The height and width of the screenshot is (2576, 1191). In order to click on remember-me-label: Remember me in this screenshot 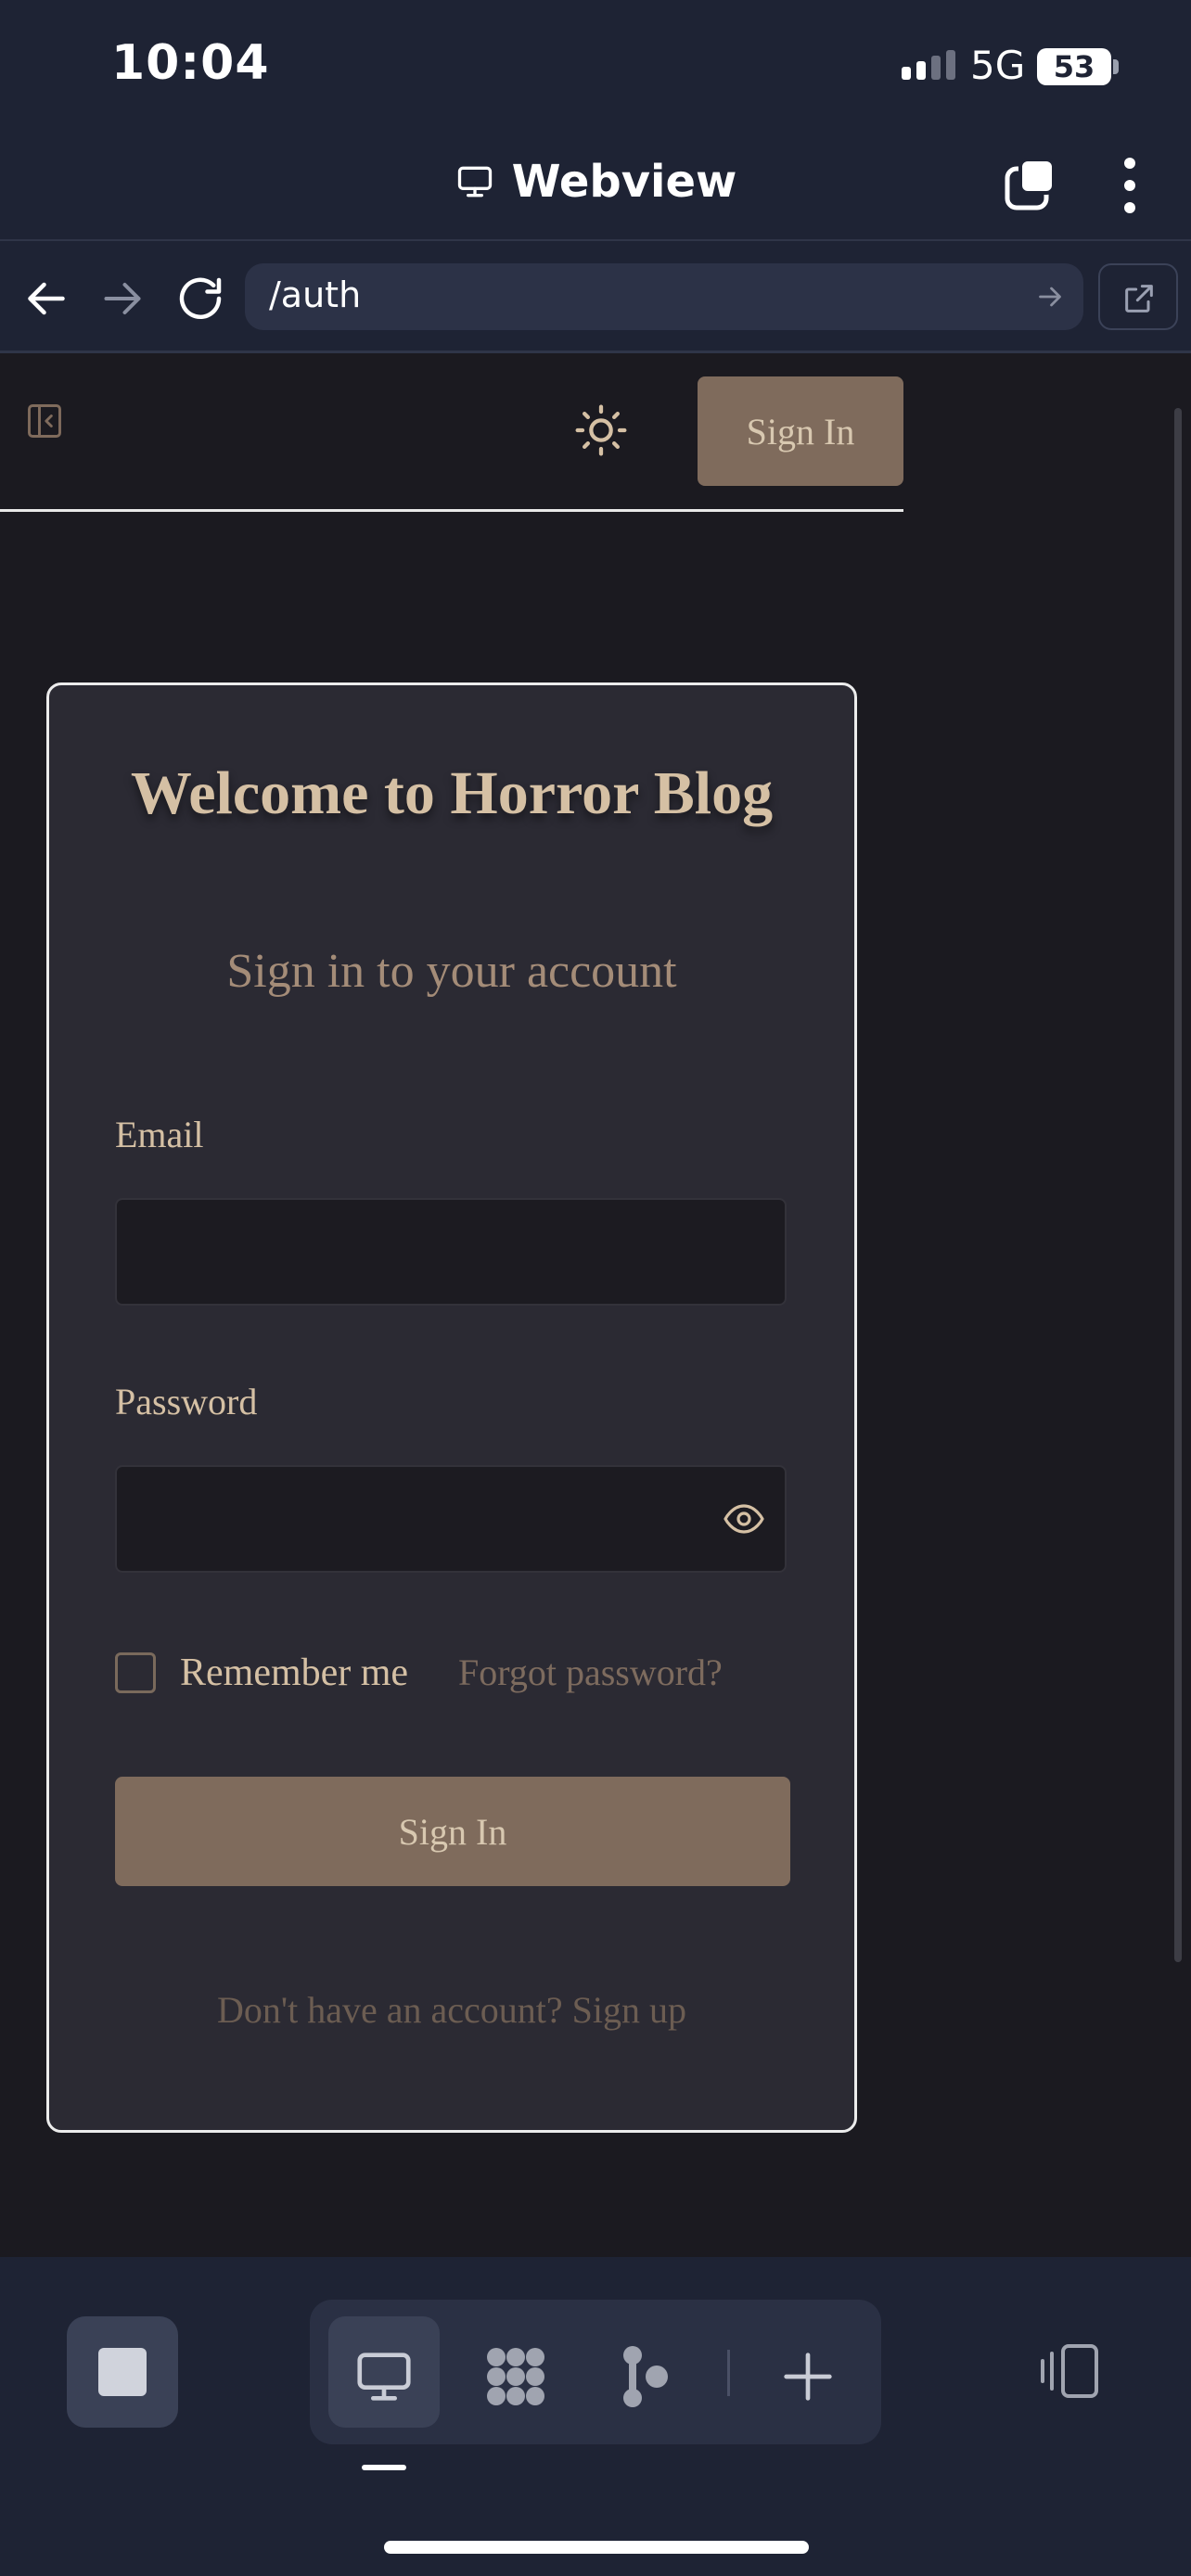, I will do `click(294, 1673)`.